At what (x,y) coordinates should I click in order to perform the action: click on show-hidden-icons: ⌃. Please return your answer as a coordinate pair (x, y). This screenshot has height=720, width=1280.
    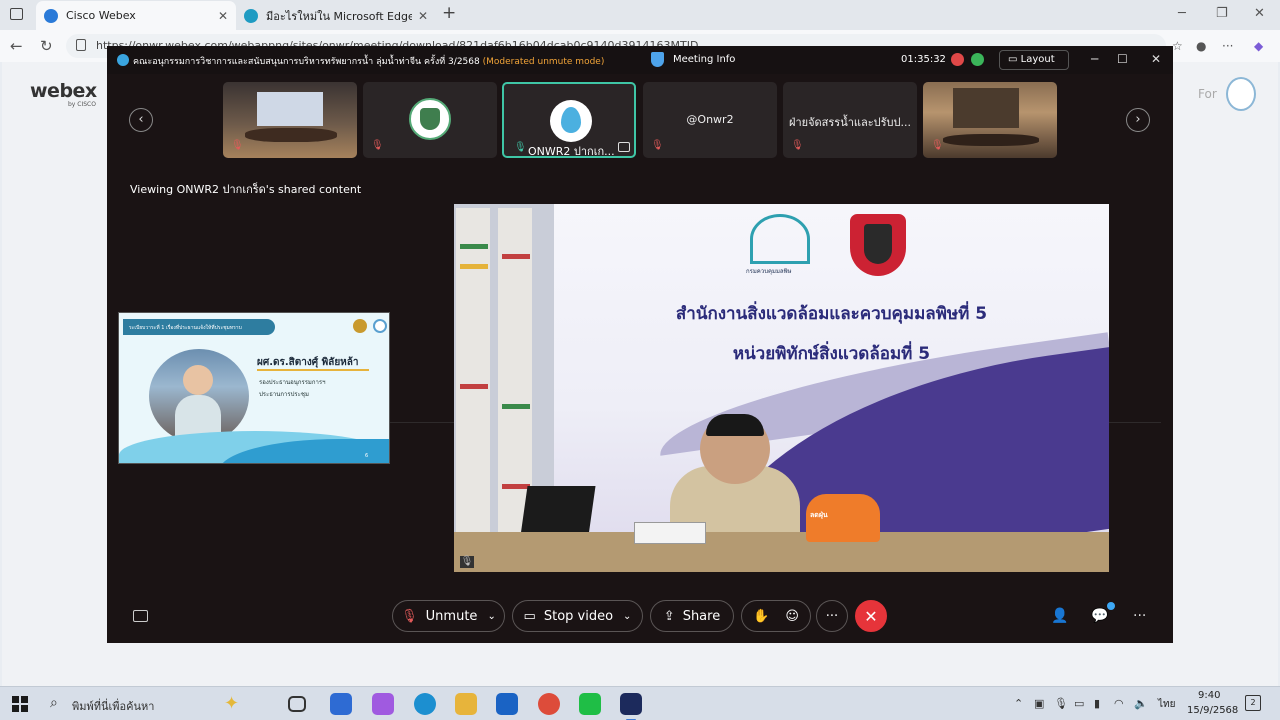
    Looking at the image, I should click on (1018, 703).